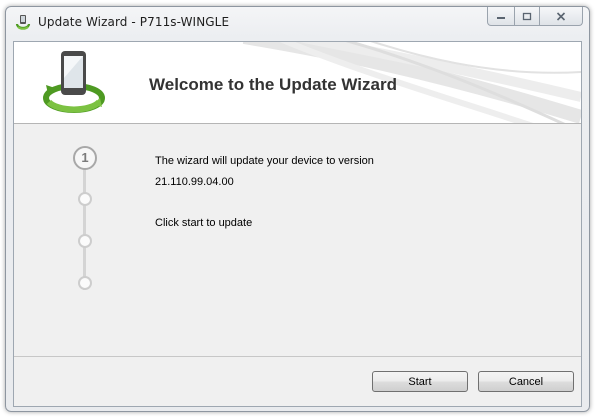 The height and width of the screenshot is (420, 599). I want to click on minimize-button, so click(501, 16).